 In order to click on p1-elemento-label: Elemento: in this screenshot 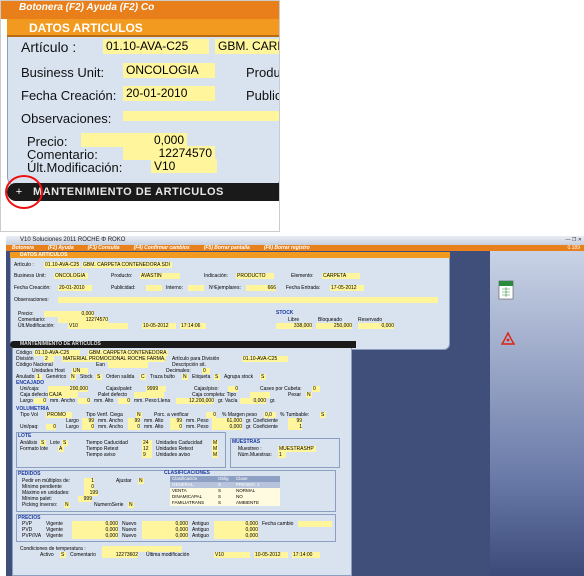, I will do `click(302, 276)`.